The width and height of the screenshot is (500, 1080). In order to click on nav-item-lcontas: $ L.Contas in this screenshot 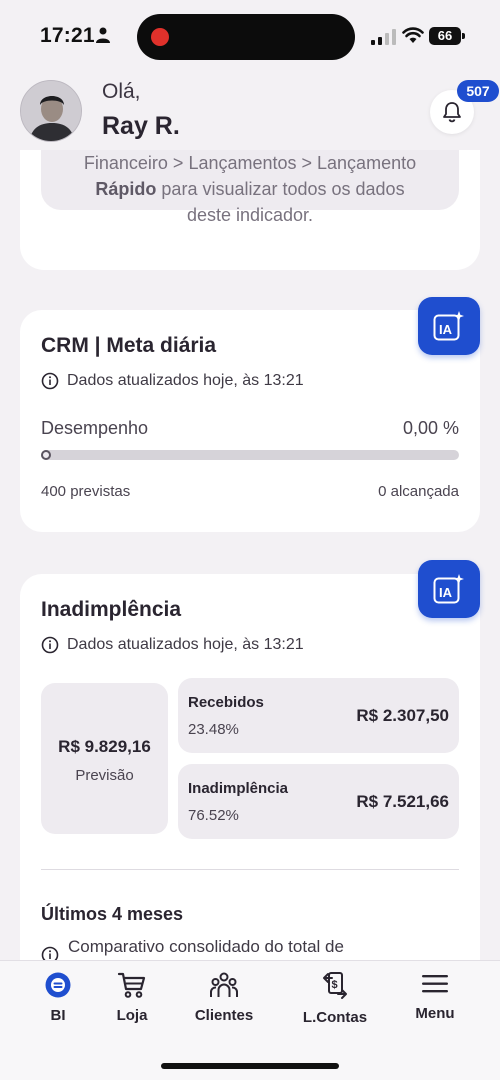, I will do `click(335, 998)`.